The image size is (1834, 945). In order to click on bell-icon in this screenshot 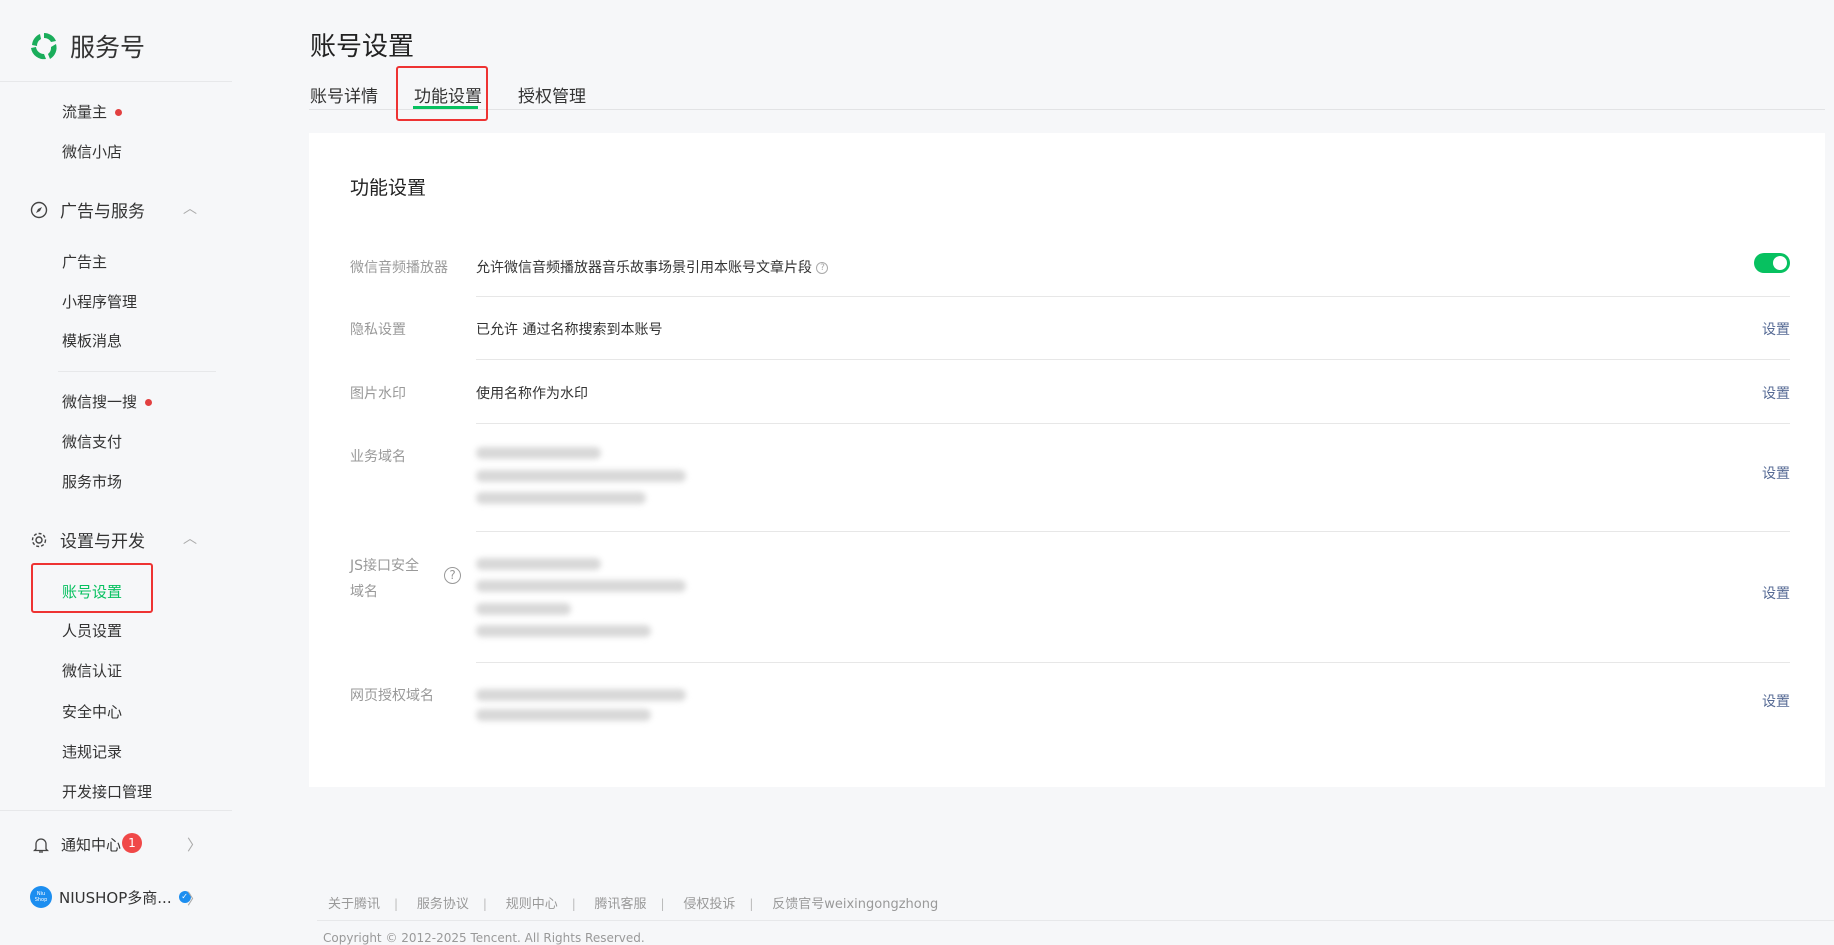, I will do `click(41, 845)`.